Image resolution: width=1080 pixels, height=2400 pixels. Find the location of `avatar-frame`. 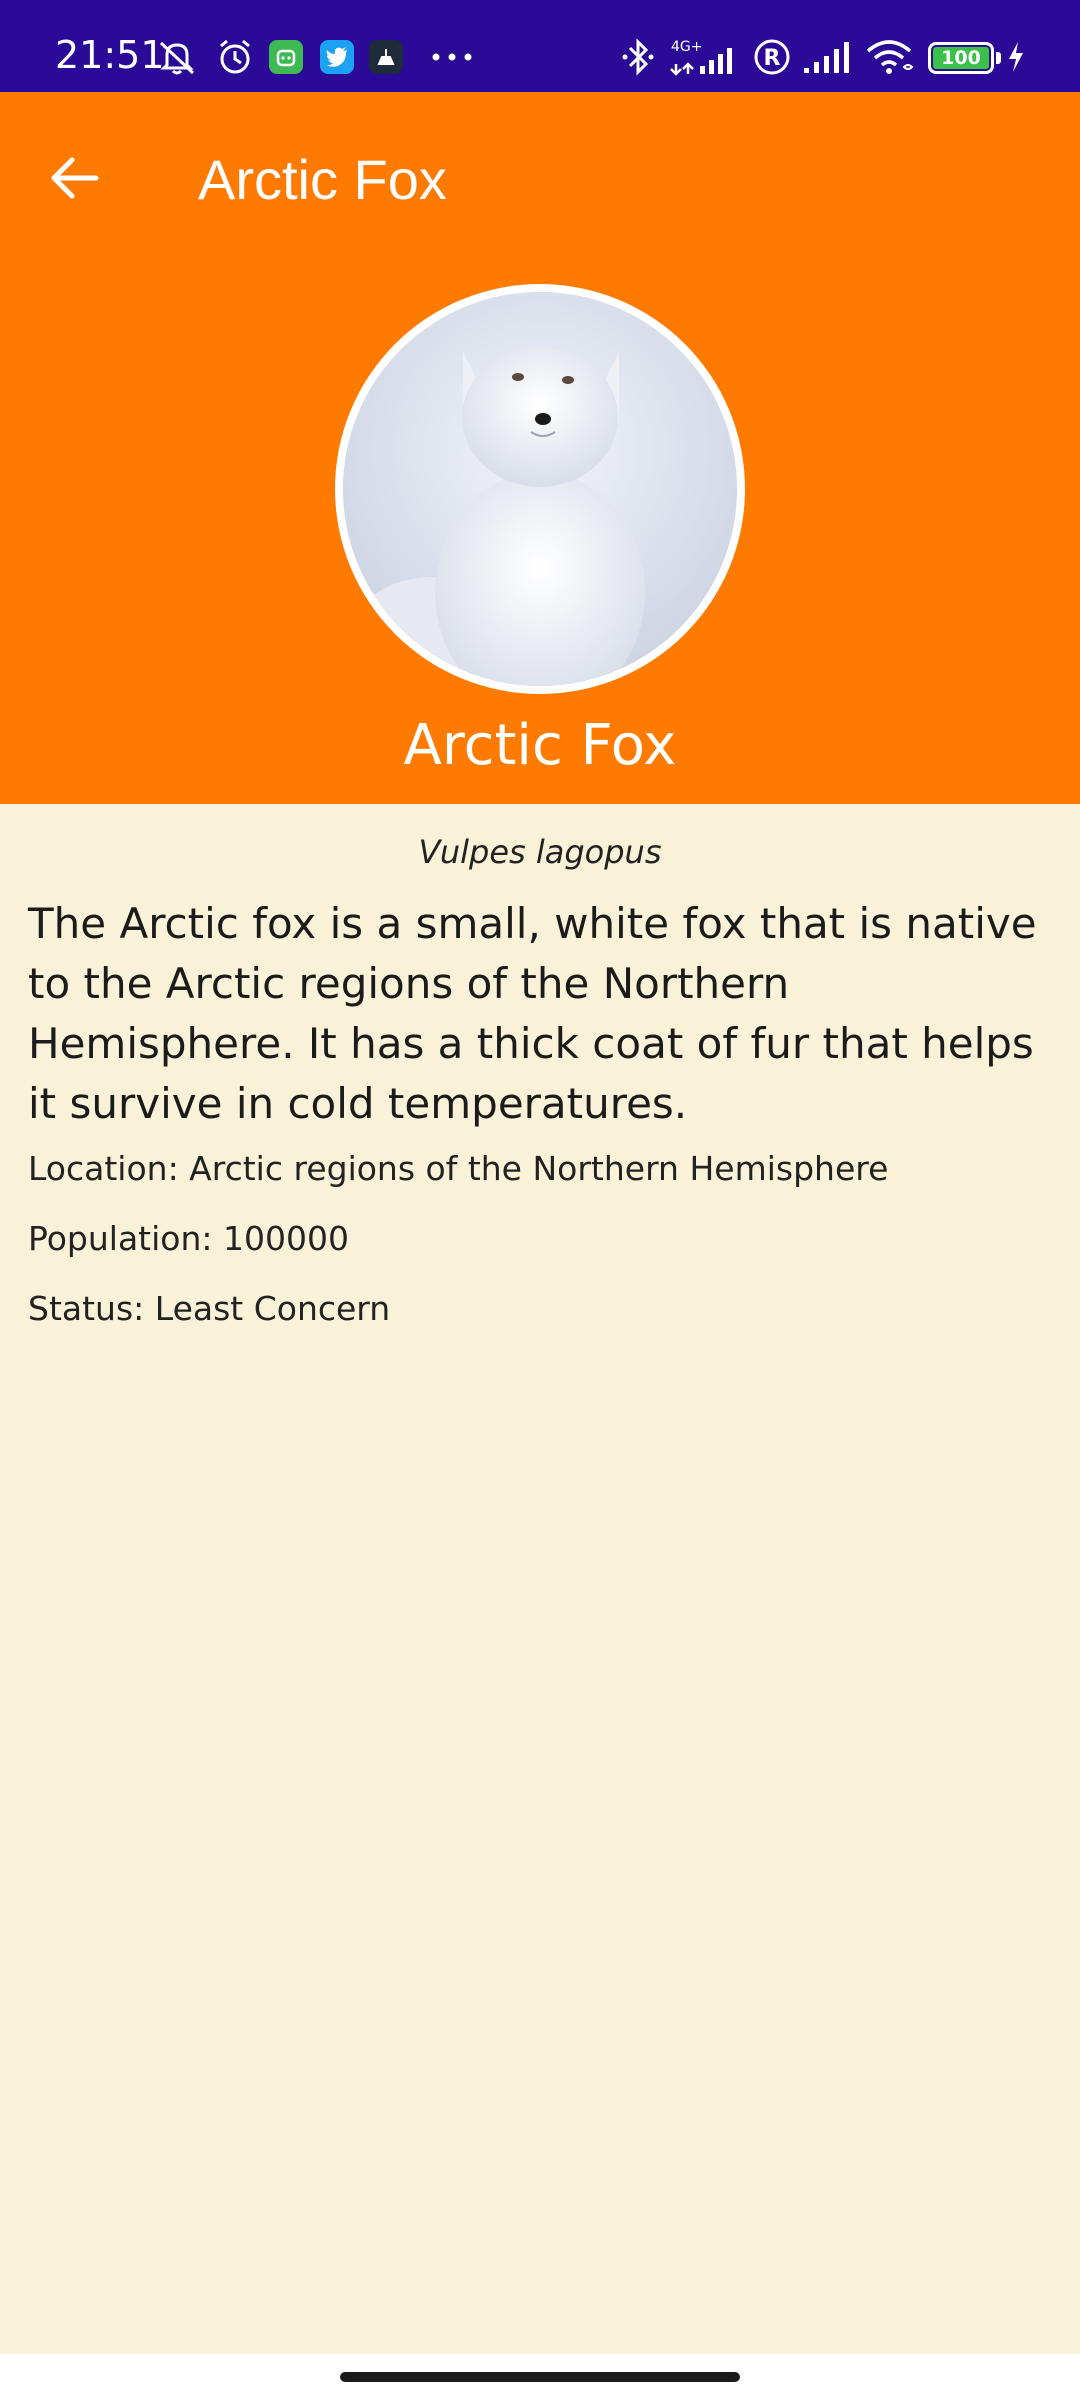

avatar-frame is located at coordinates (540, 489).